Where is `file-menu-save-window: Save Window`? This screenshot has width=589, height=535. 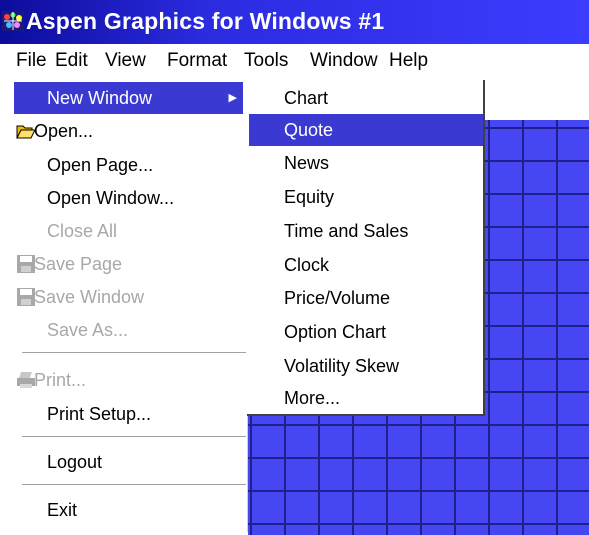
file-menu-save-window: Save Window is located at coordinates (128, 297).